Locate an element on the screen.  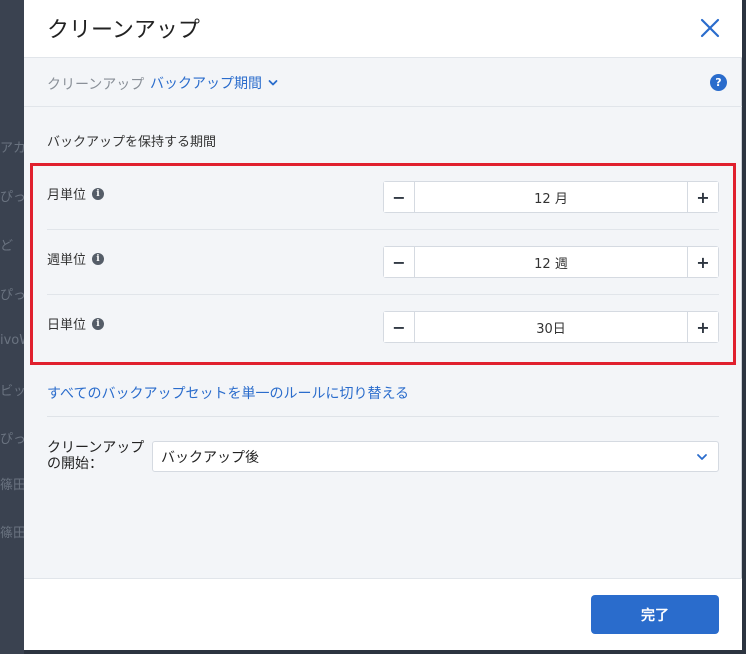
retention-row-daily: 日単位 i − + is located at coordinates (383, 327).